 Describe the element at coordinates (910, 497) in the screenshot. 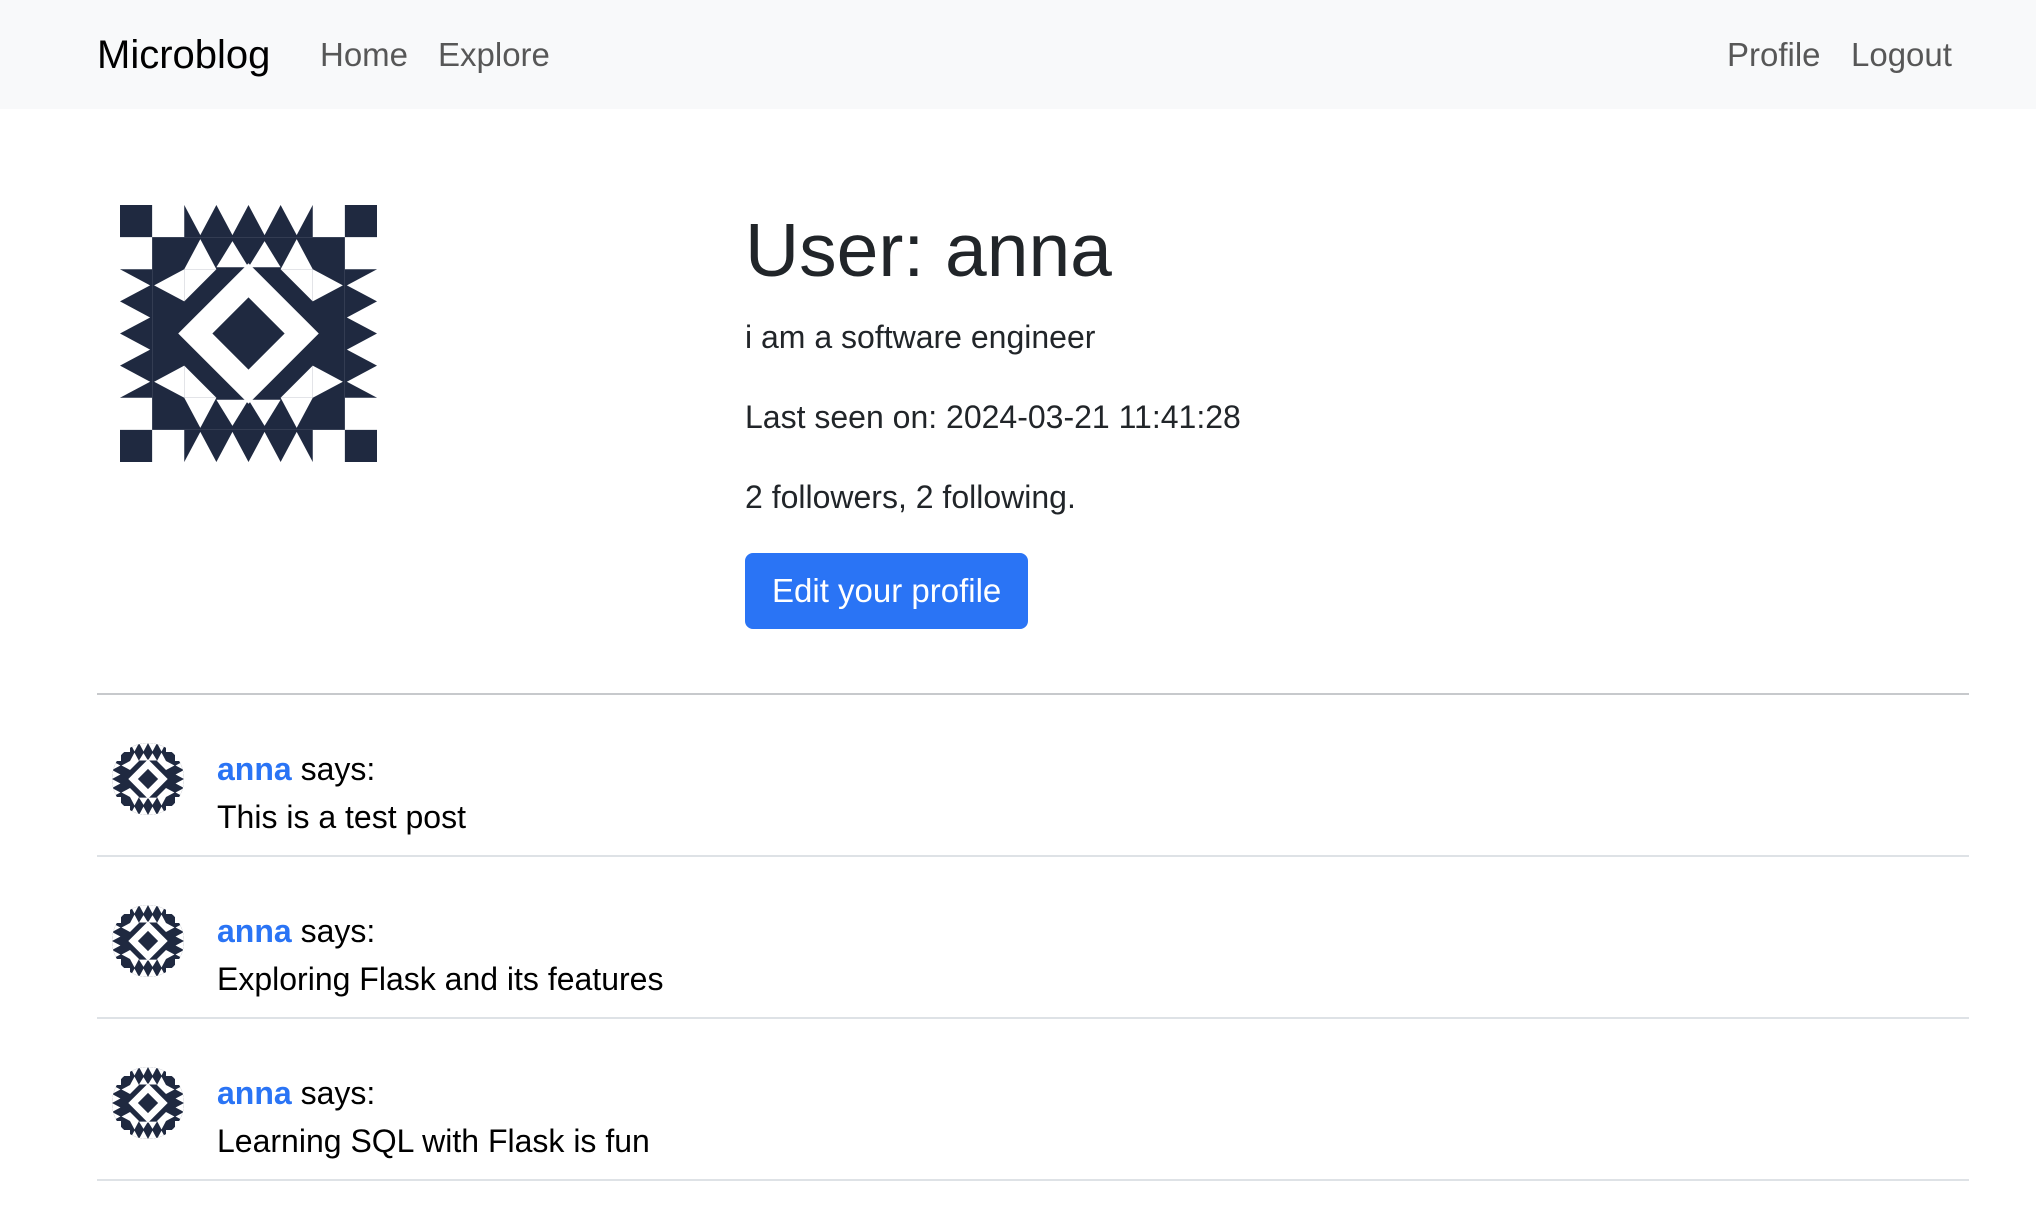

I see `follow-counts: 2 followers, 2 following.` at that location.